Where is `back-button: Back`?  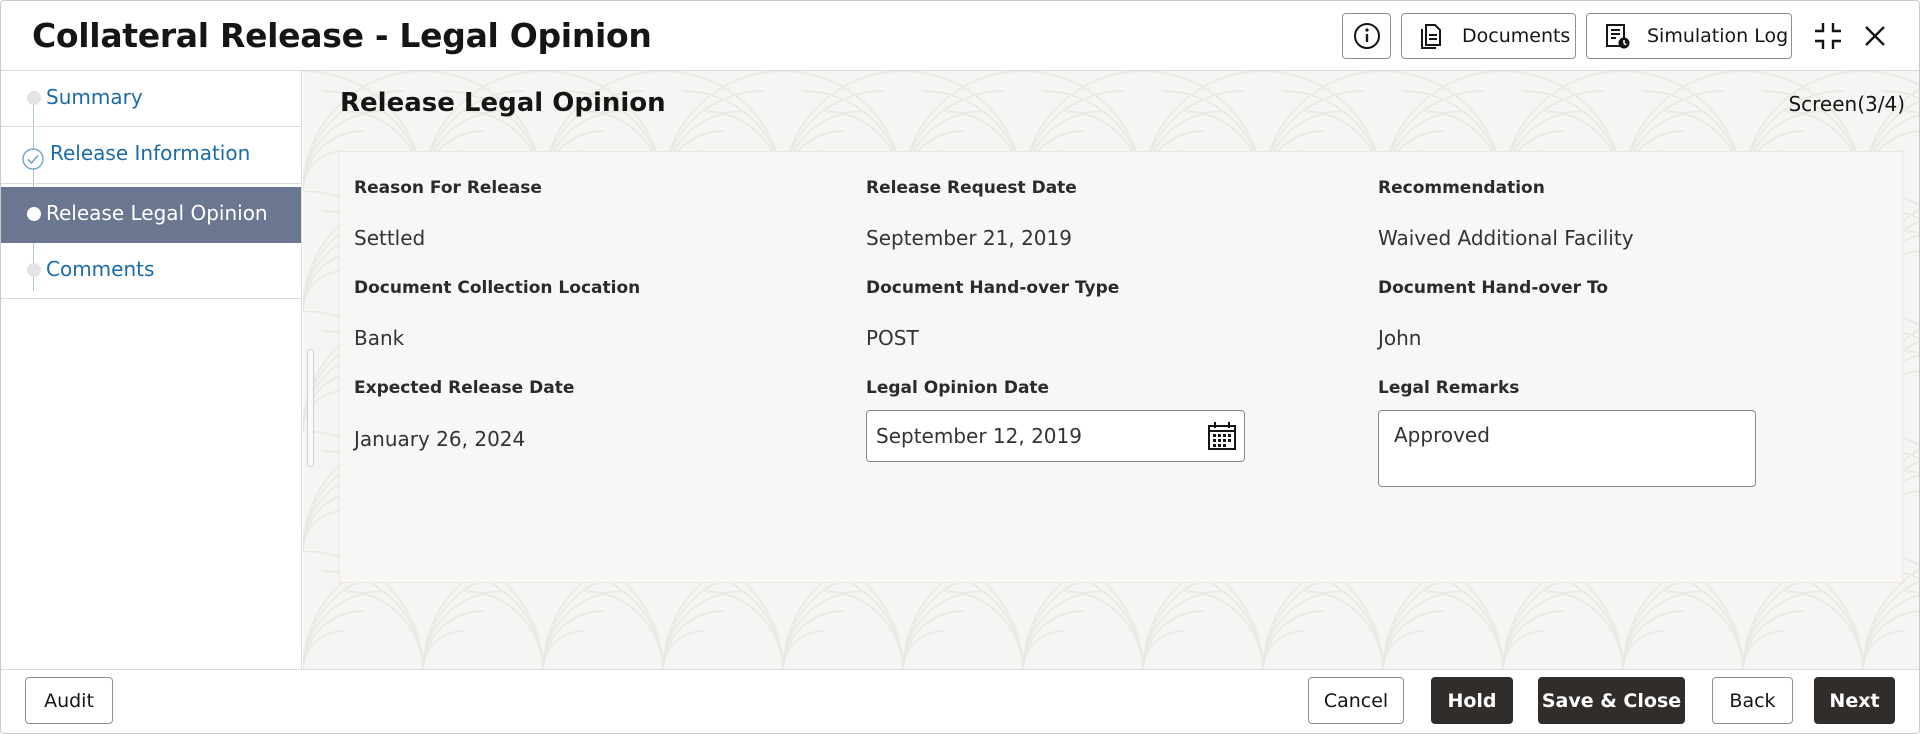
back-button: Back is located at coordinates (1752, 700).